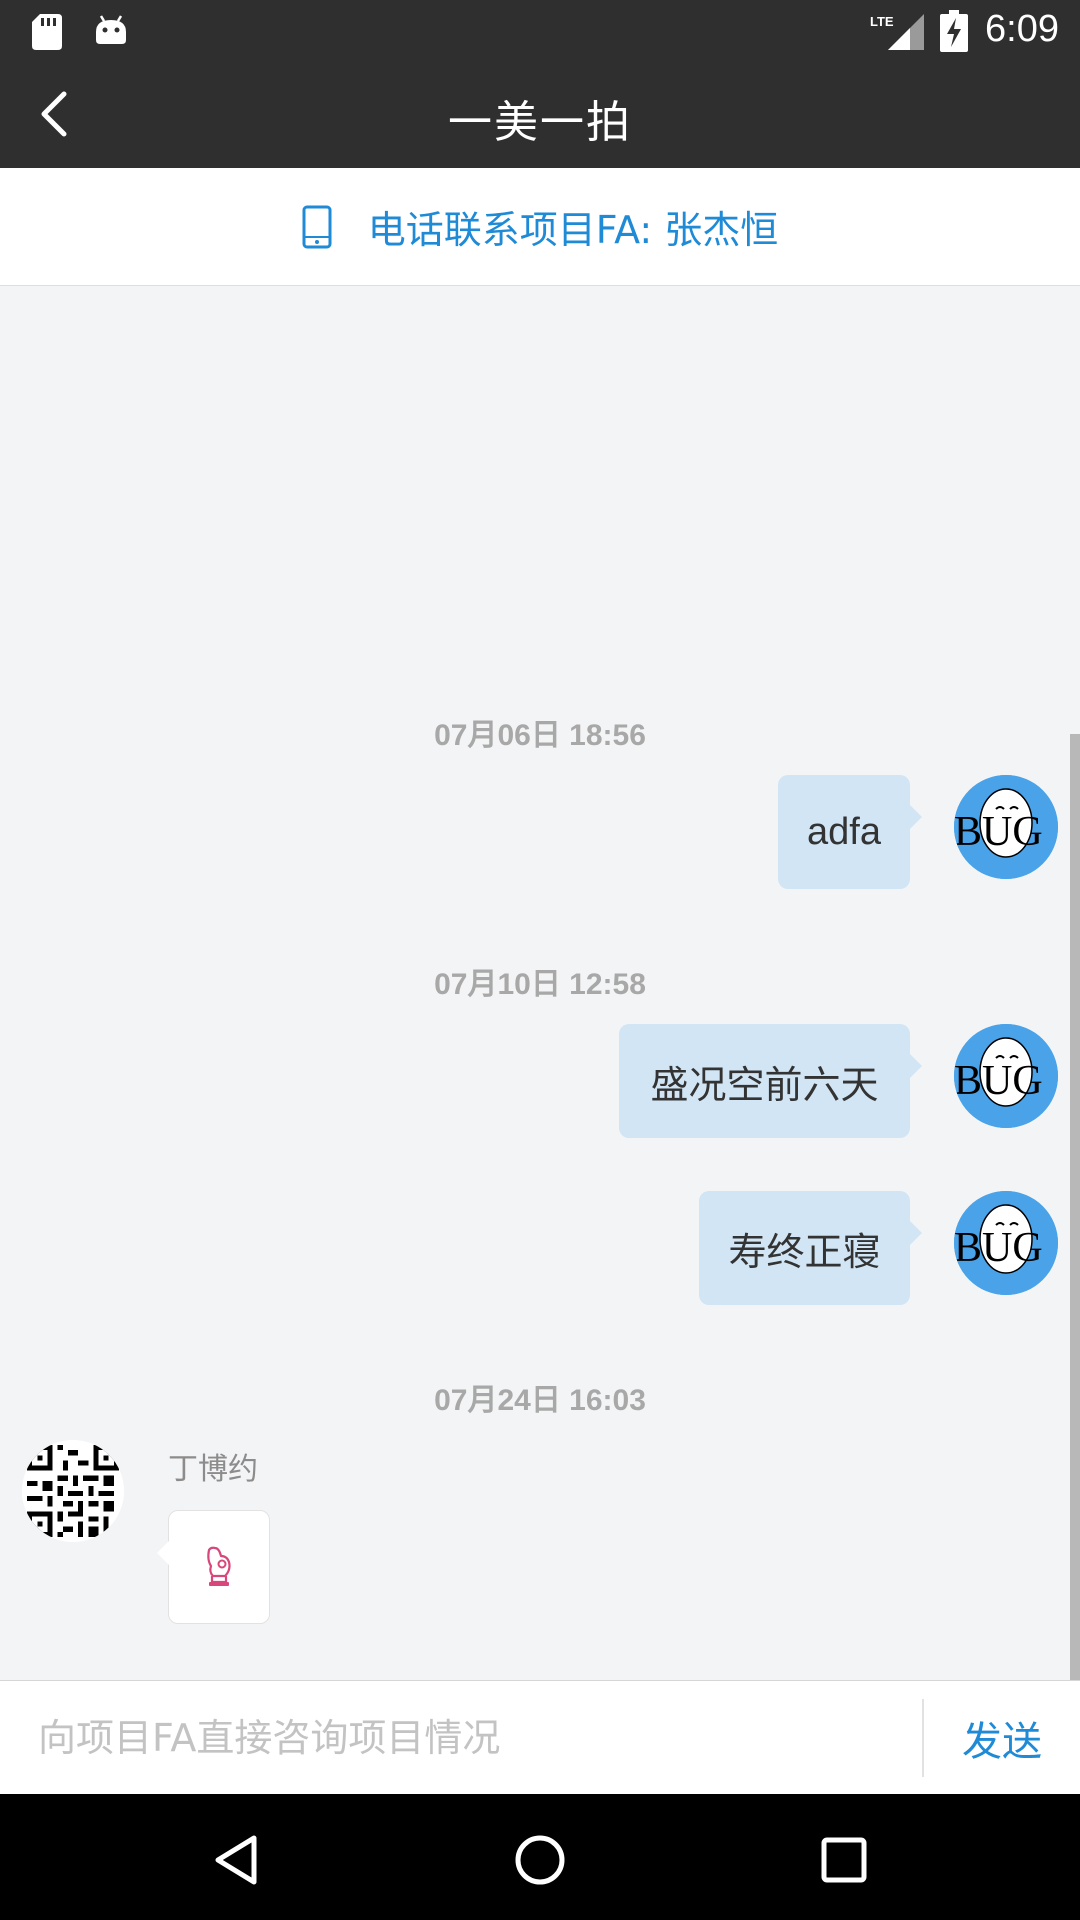  What do you see at coordinates (804, 1251) in the screenshot?
I see `message-text: 寿终正寝` at bounding box center [804, 1251].